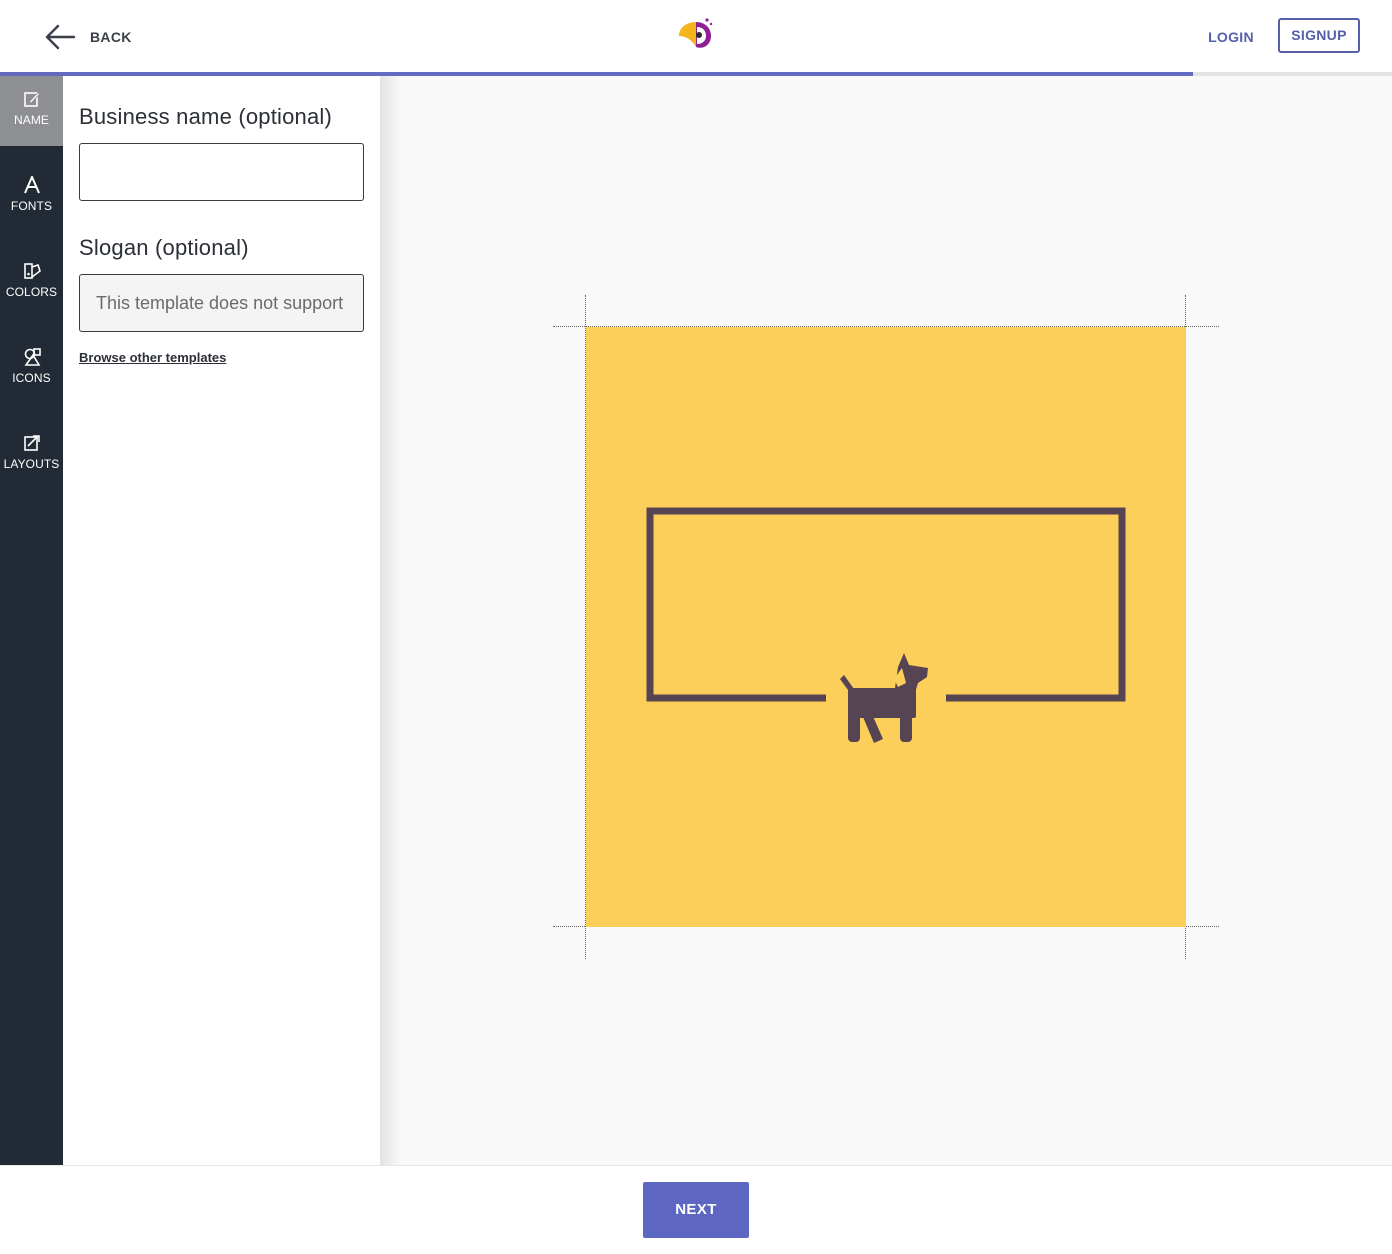  Describe the element at coordinates (31, 197) in the screenshot. I see `sidebar-item-fonts: FONTS` at that location.